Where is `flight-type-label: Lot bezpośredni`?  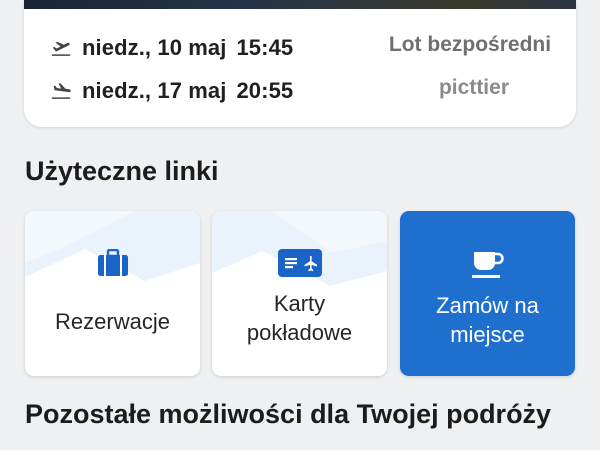 flight-type-label: Lot bezpośredni is located at coordinates (470, 44).